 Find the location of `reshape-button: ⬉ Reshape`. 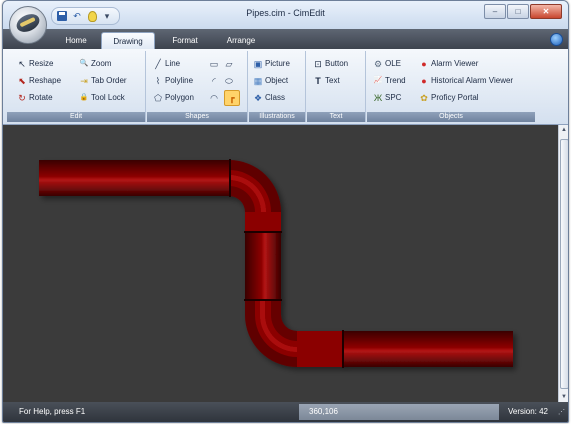

reshape-button: ⬉ Reshape is located at coordinates (39, 80).